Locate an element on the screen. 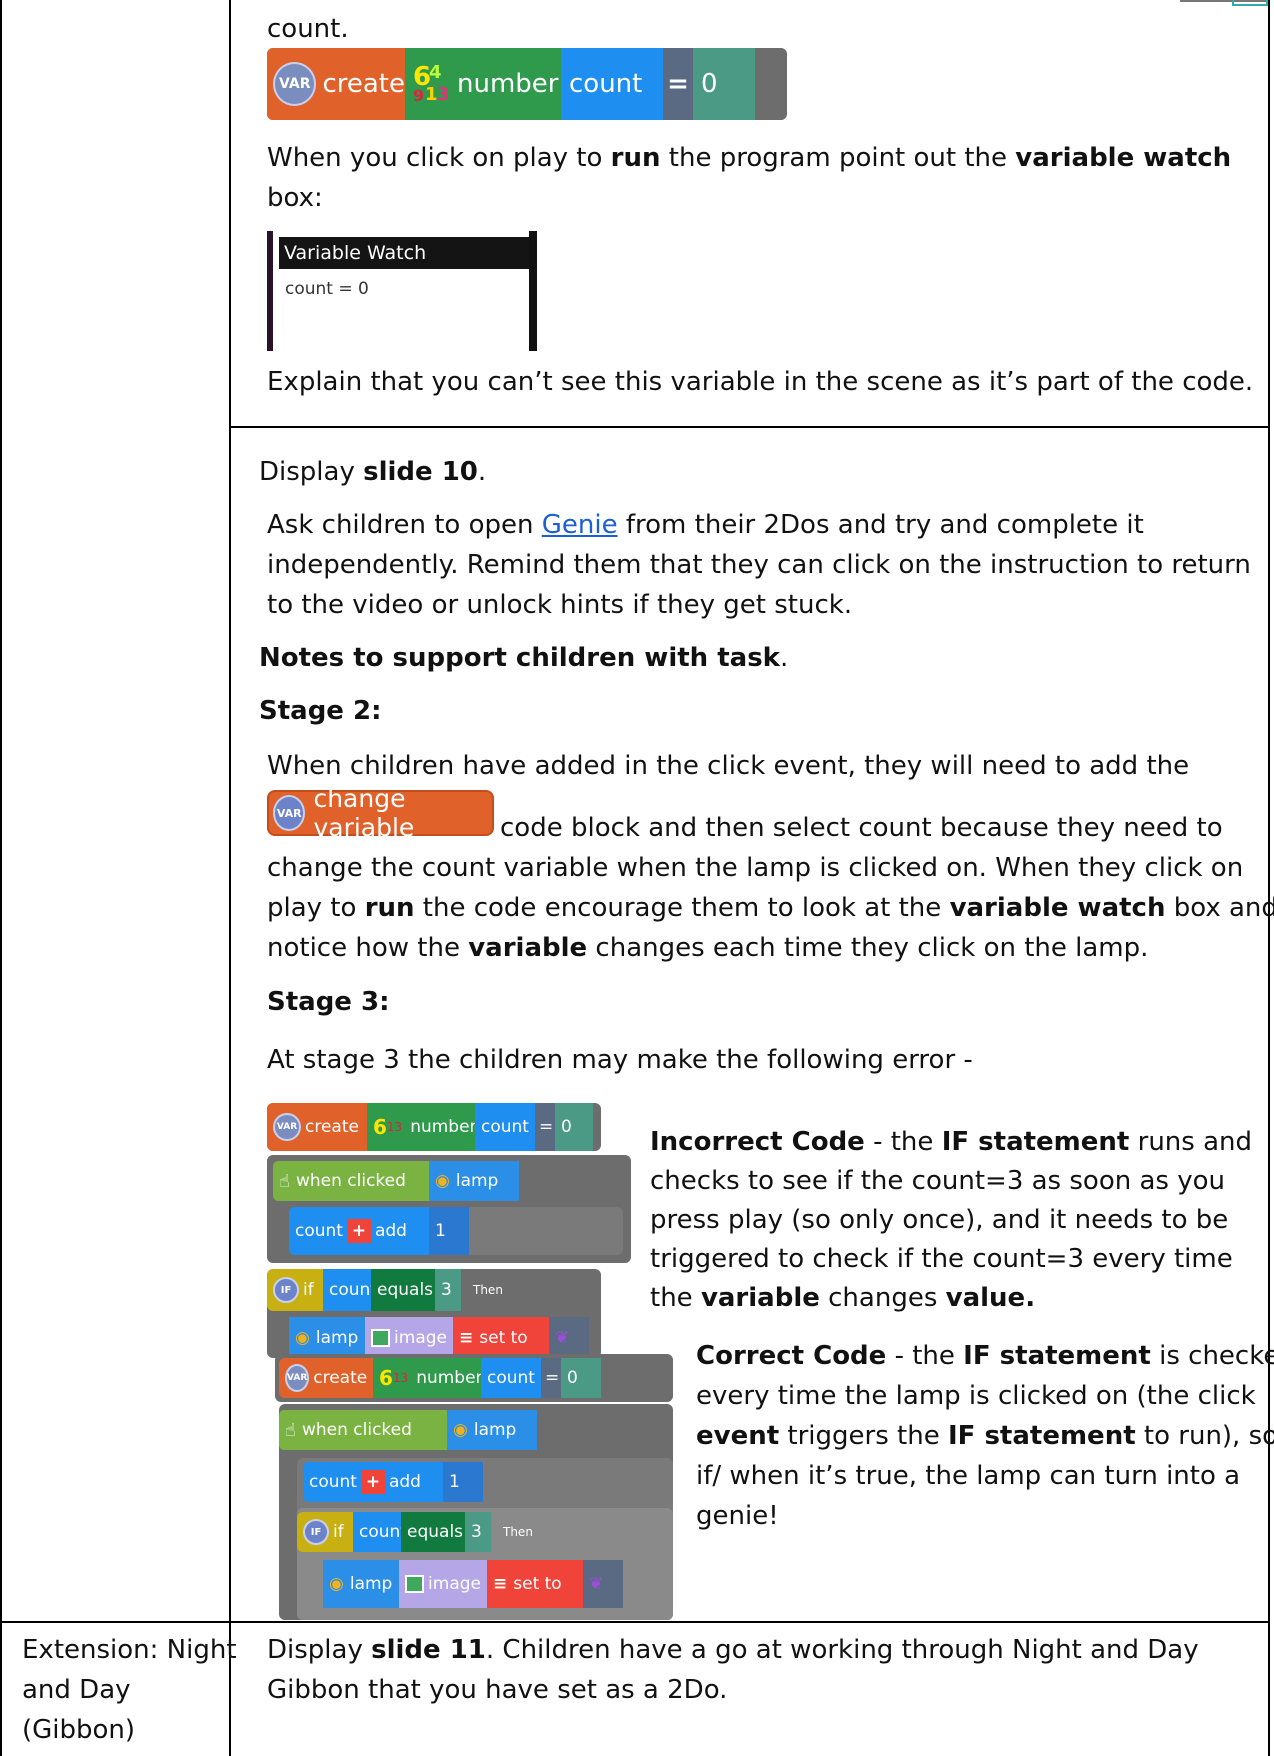  stage2-heading: Stage 2: is located at coordinates (320, 711).